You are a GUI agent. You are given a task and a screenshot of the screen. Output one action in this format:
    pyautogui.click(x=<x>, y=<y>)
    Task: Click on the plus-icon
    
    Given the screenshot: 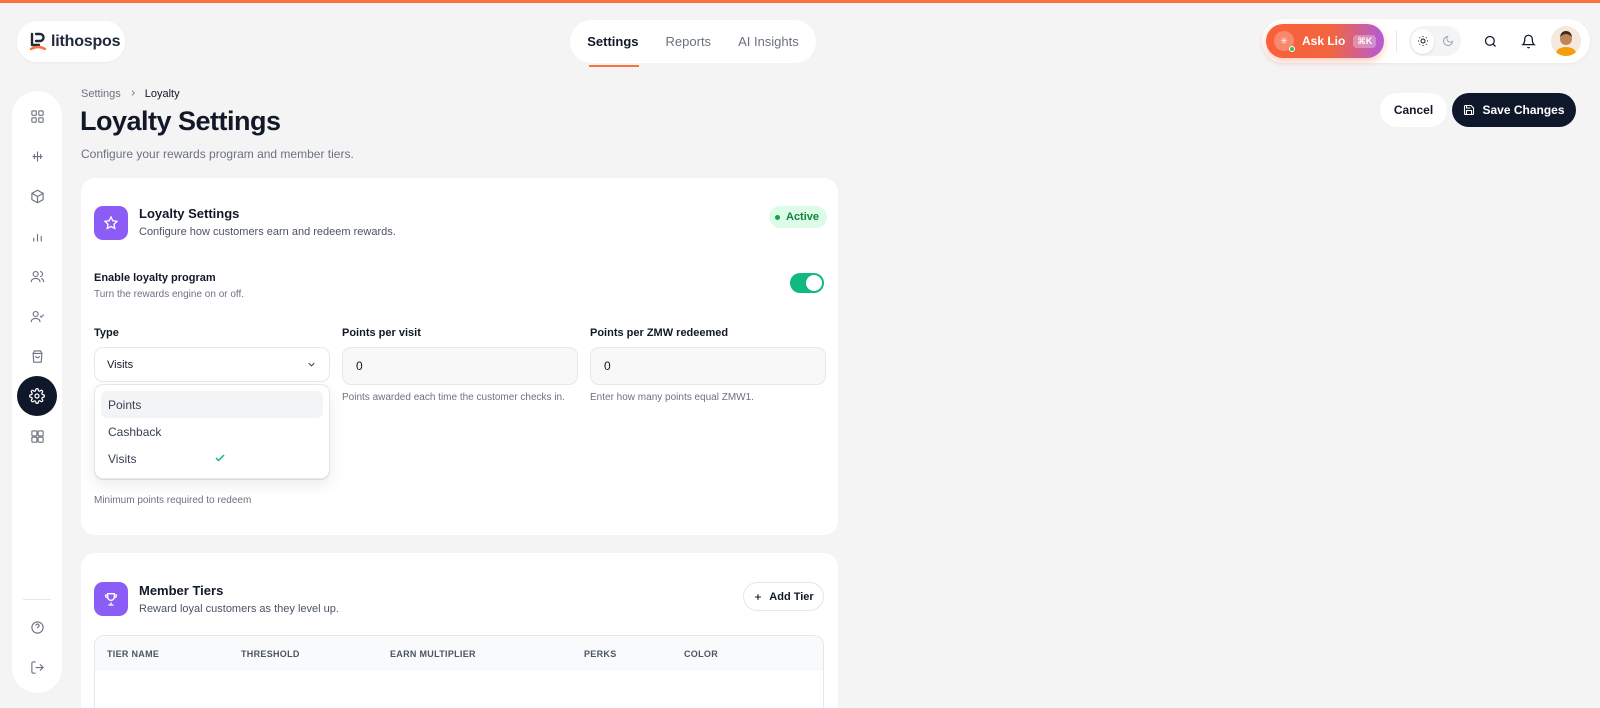 What is the action you would take?
    pyautogui.click(x=758, y=596)
    